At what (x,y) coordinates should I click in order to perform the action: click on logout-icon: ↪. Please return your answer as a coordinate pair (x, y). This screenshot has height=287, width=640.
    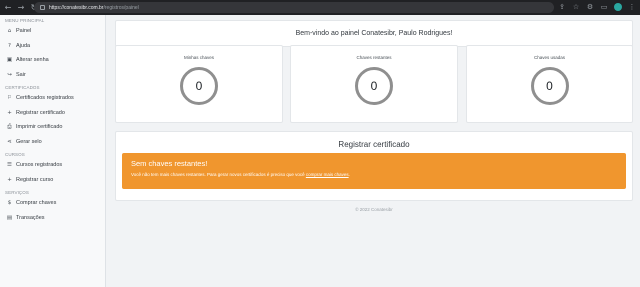
    Looking at the image, I should click on (9, 74).